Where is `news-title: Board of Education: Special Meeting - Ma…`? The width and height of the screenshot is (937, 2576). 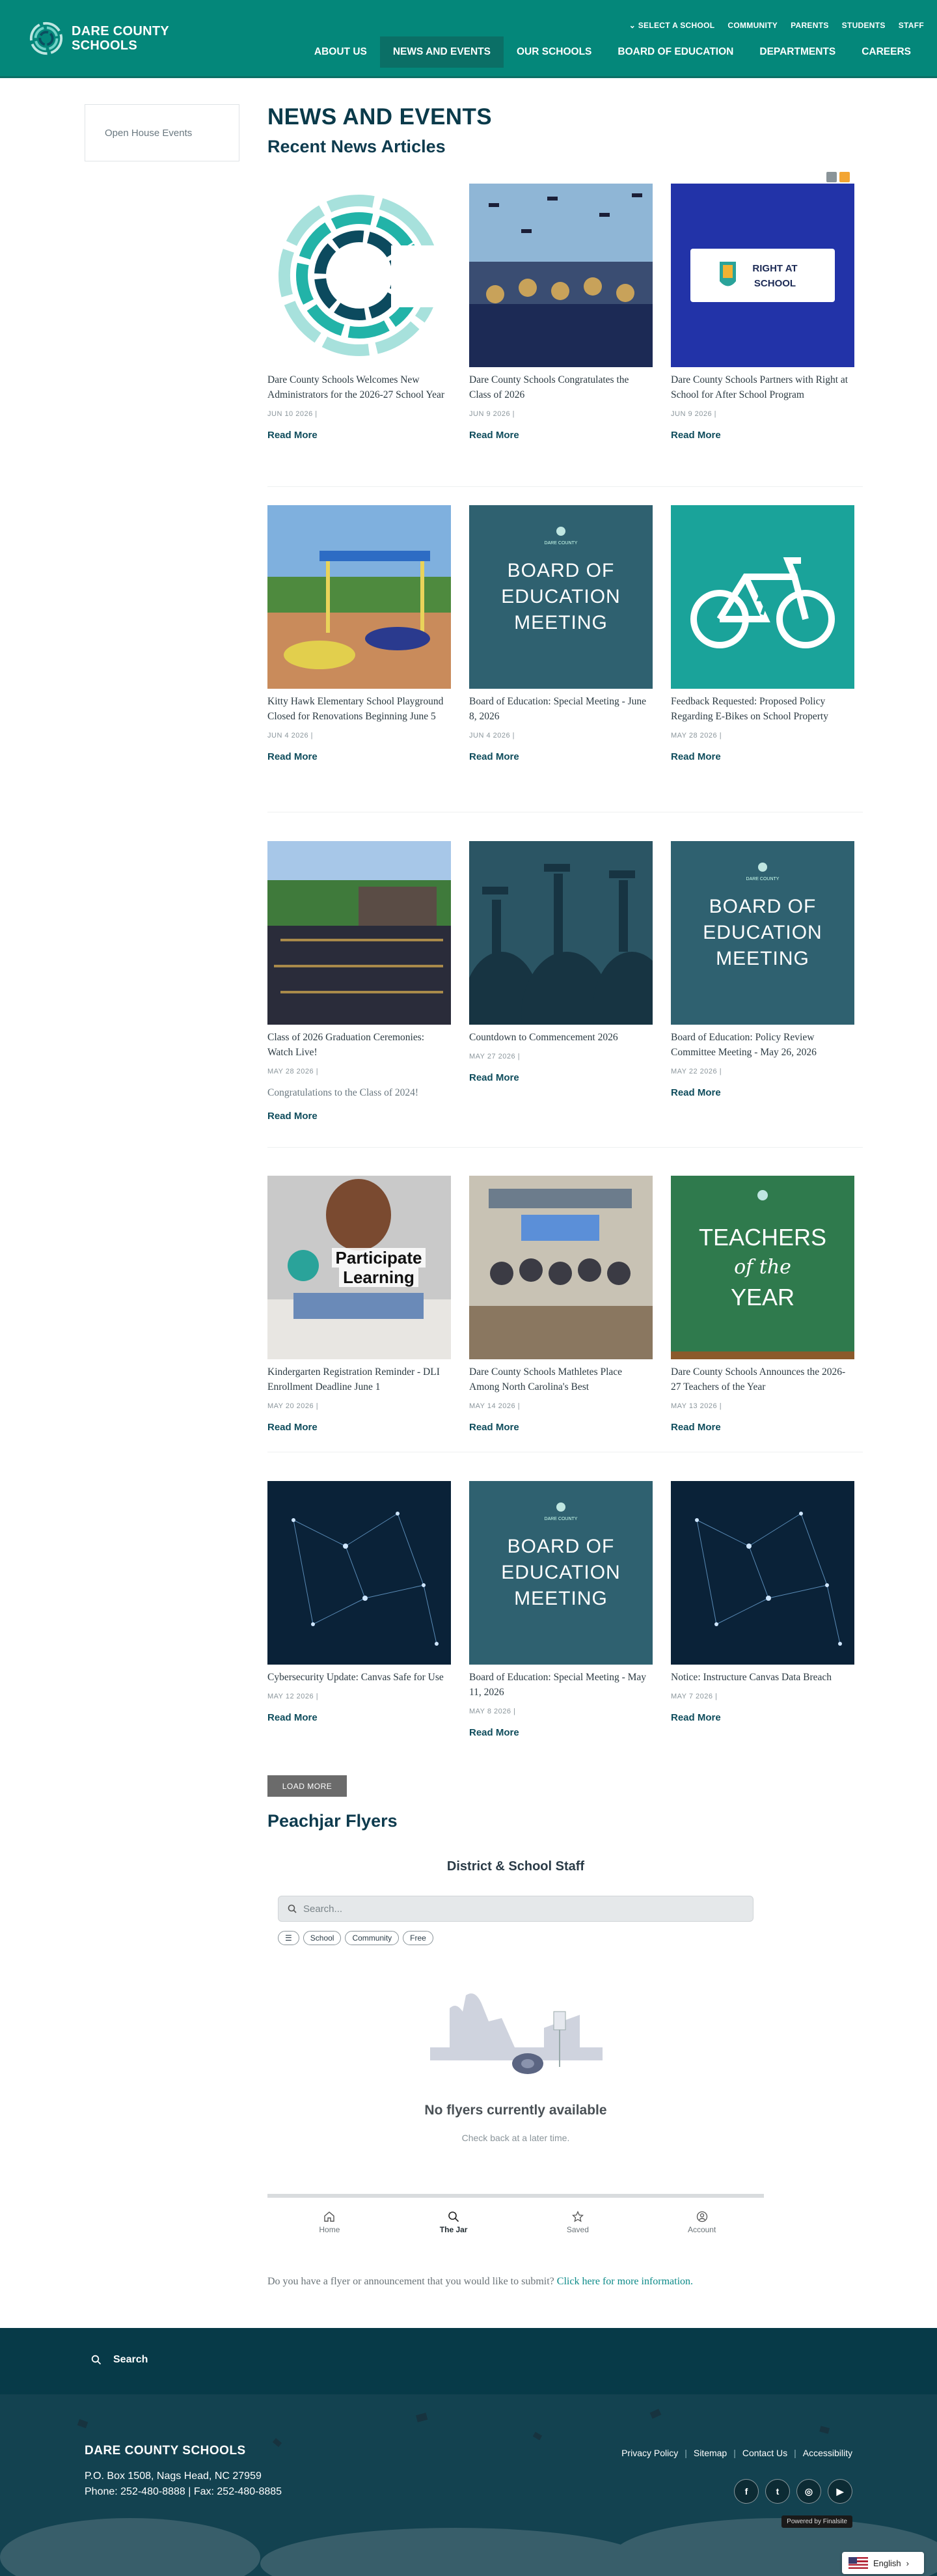
news-title: Board of Education: Special Meeting - Ma… is located at coordinates (561, 1685).